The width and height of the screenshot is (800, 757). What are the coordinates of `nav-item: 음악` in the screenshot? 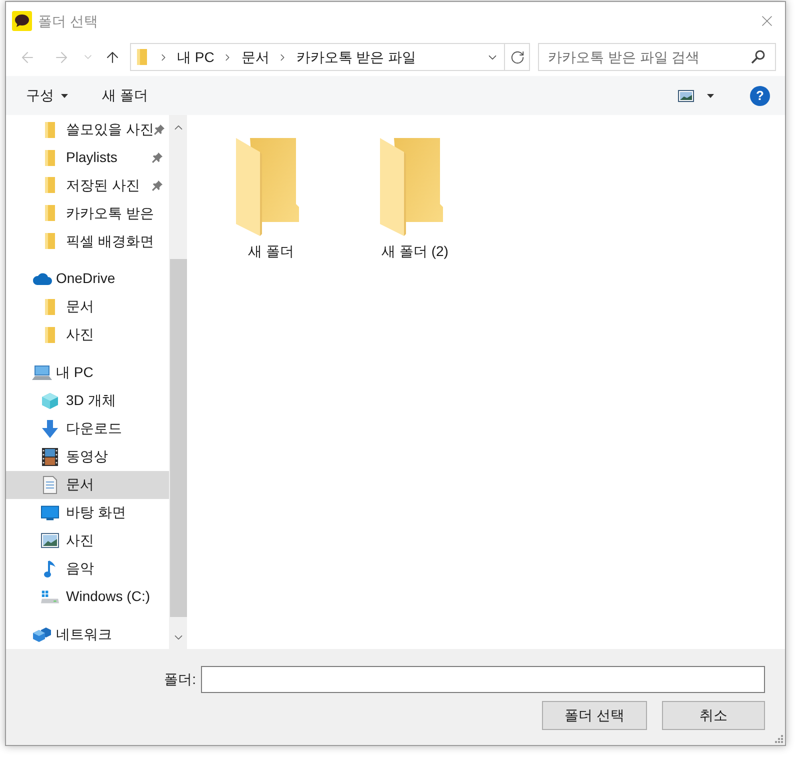 It's located at (87, 568).